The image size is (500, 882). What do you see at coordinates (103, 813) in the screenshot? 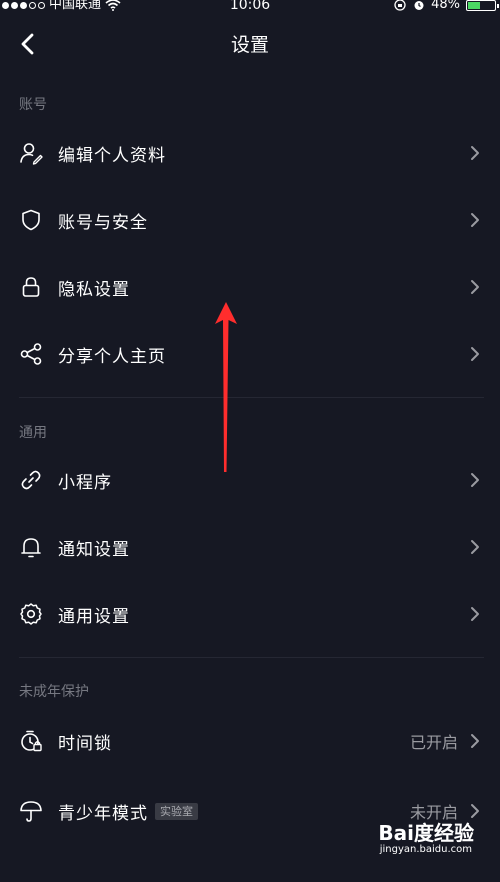
I see `row-label: 青少年模式` at bounding box center [103, 813].